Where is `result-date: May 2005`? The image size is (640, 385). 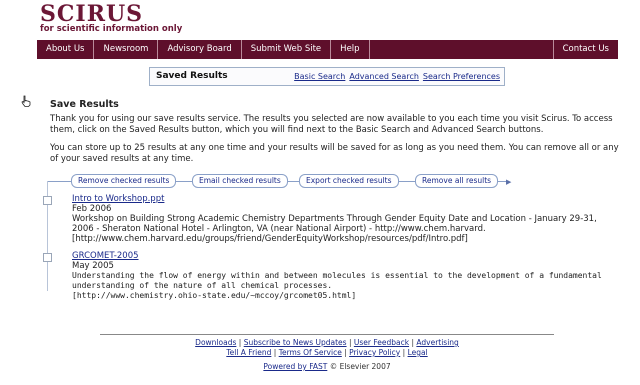 result-date: May 2005 is located at coordinates (93, 266).